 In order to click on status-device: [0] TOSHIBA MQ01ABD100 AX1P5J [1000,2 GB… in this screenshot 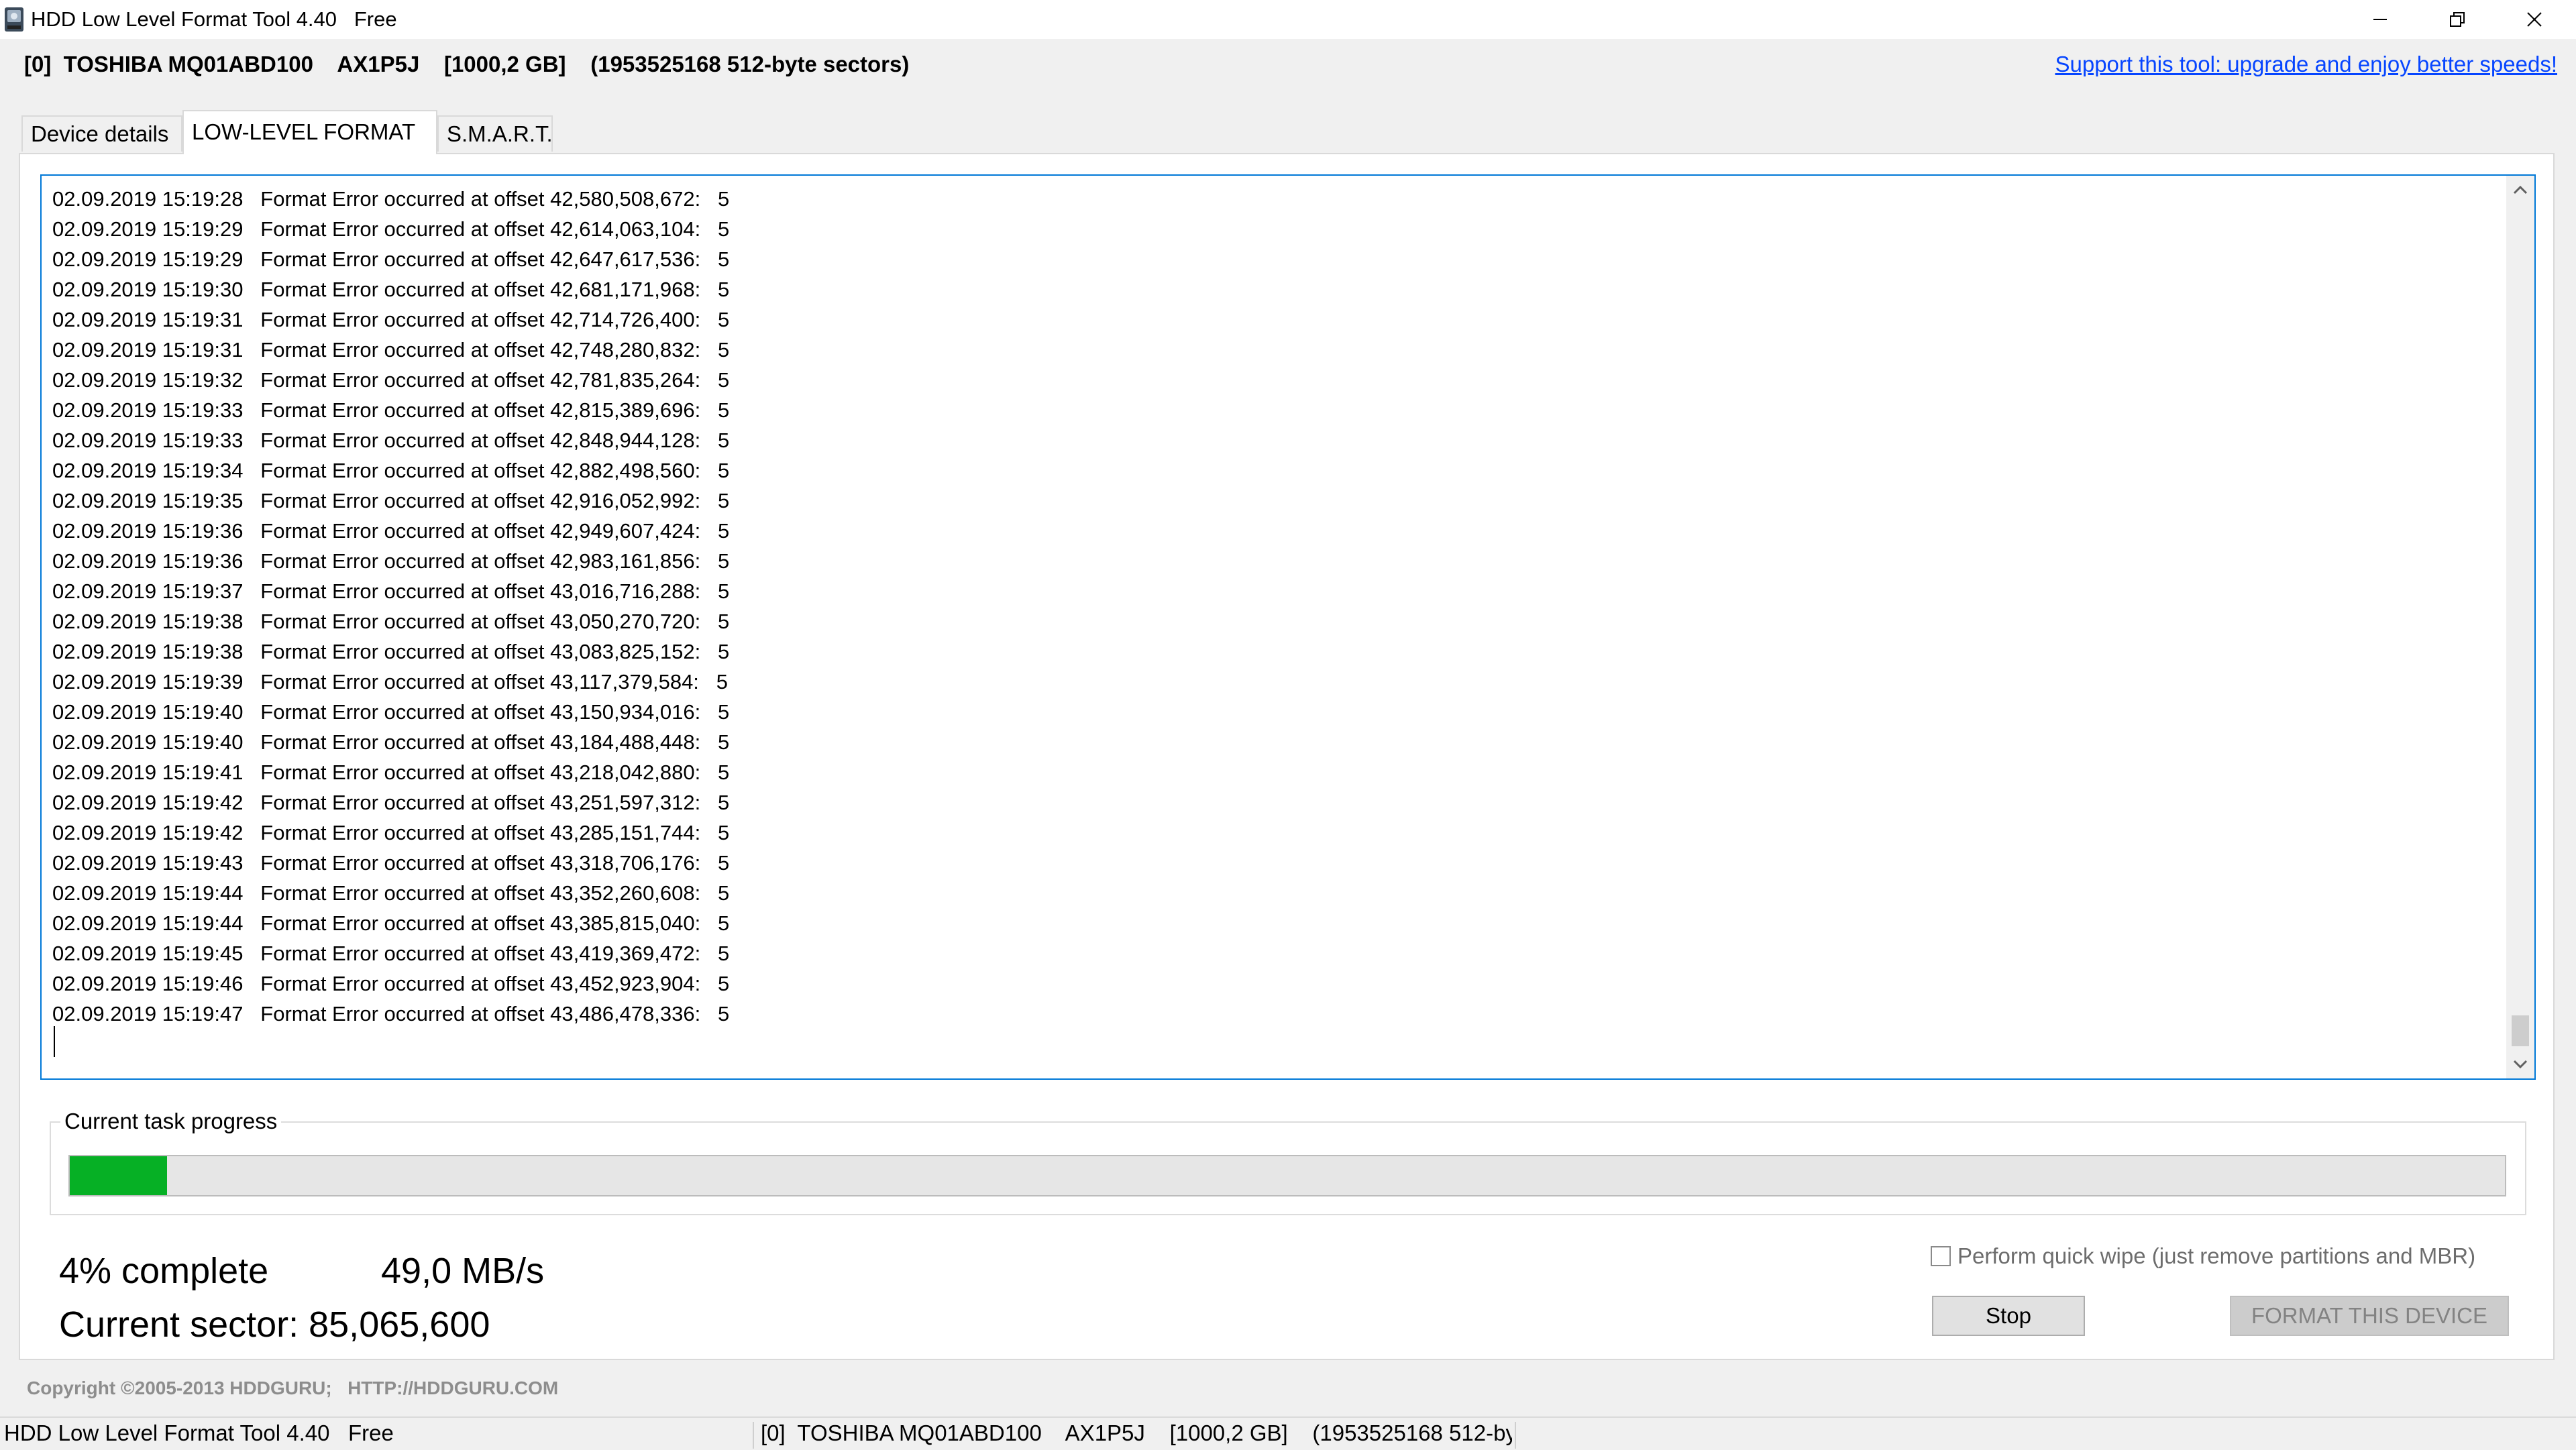, I will do `click(1136, 1432)`.